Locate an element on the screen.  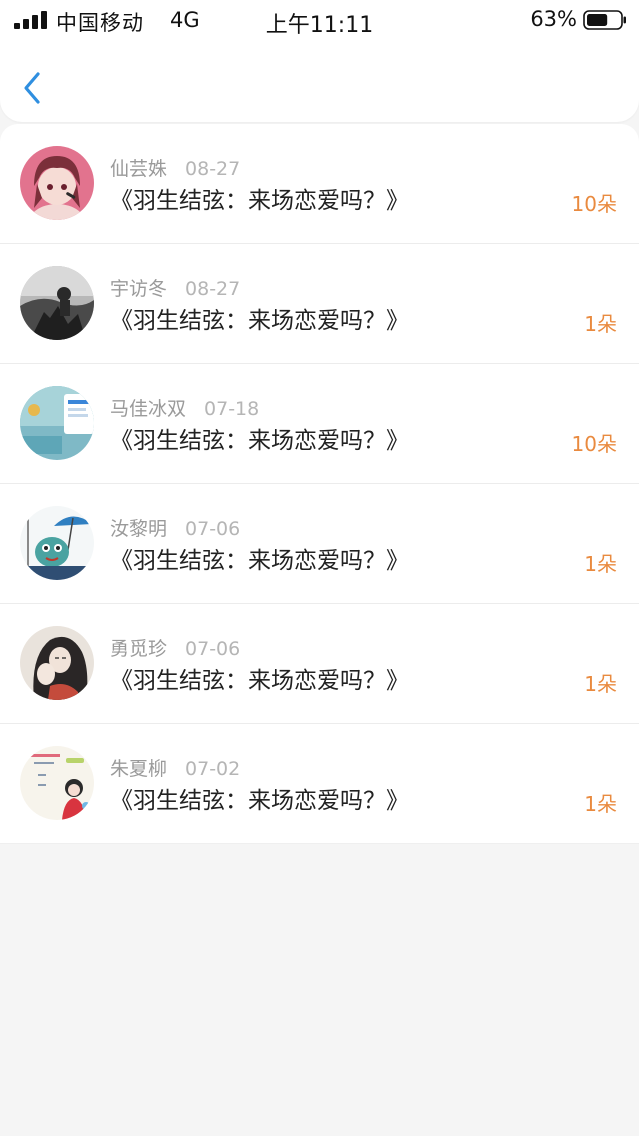
list-item: 汝黎明 07-06 《羽生结弦：来场恋爱吗？》 1朵 is located at coordinates (319, 544).